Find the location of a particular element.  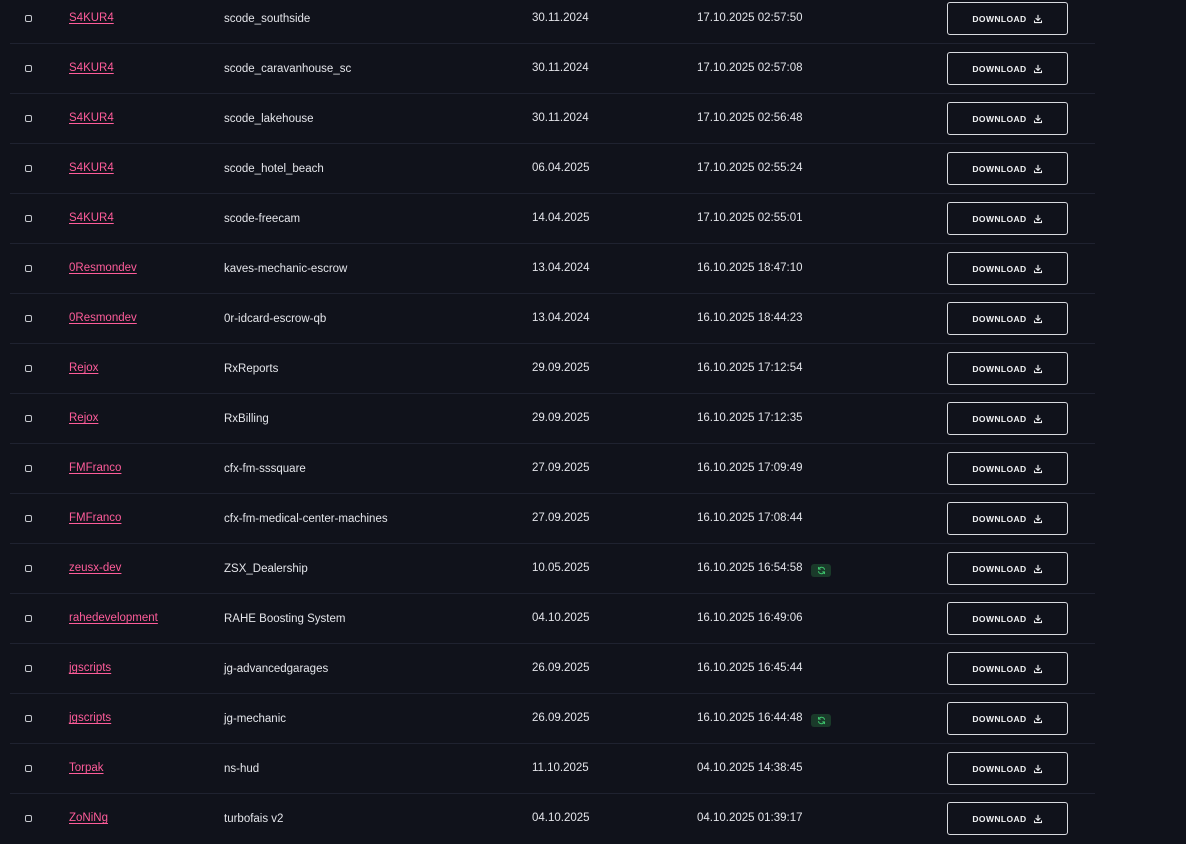

updated-date: 16.10.2025 16:44:48 is located at coordinates (750, 718).